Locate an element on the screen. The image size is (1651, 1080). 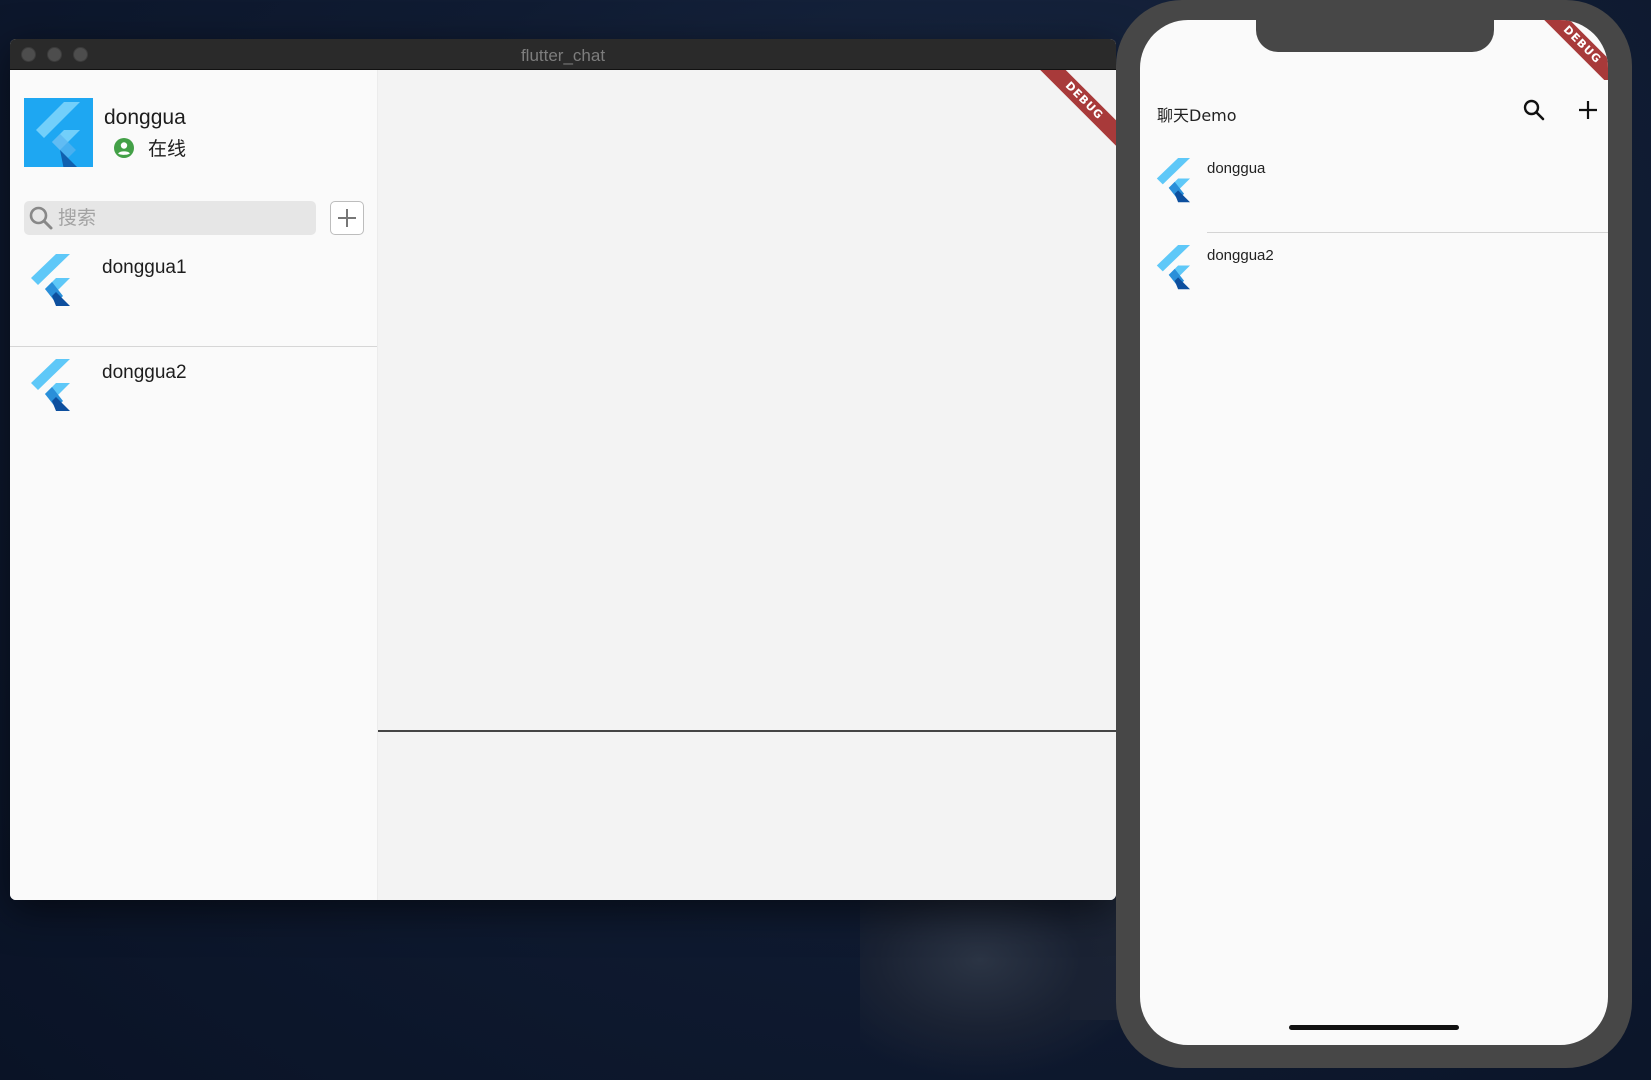
wallpaper-coast is located at coordinates (1010, 980).